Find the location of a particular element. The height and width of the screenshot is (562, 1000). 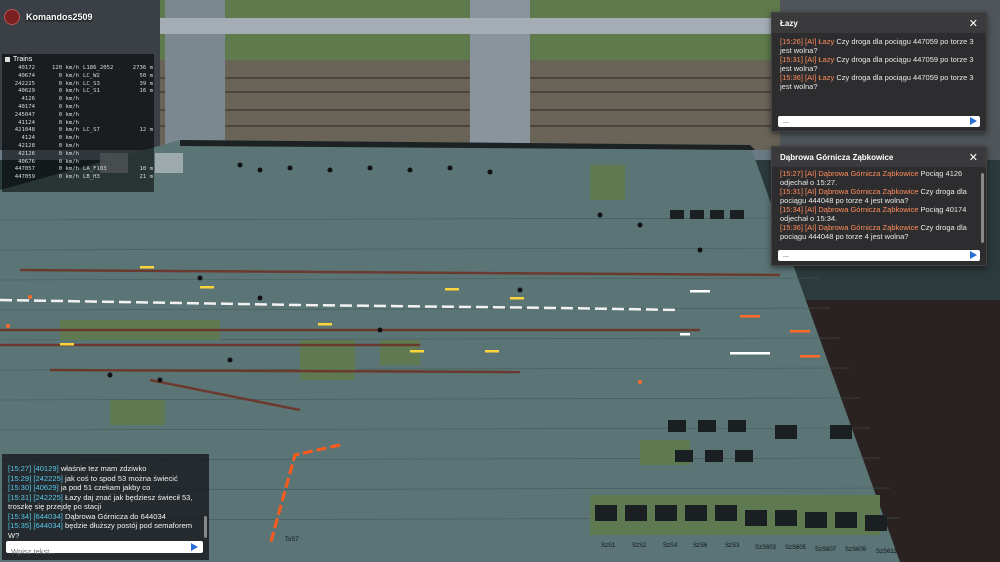

train-signal: LC_S1 is located at coordinates (91, 91).